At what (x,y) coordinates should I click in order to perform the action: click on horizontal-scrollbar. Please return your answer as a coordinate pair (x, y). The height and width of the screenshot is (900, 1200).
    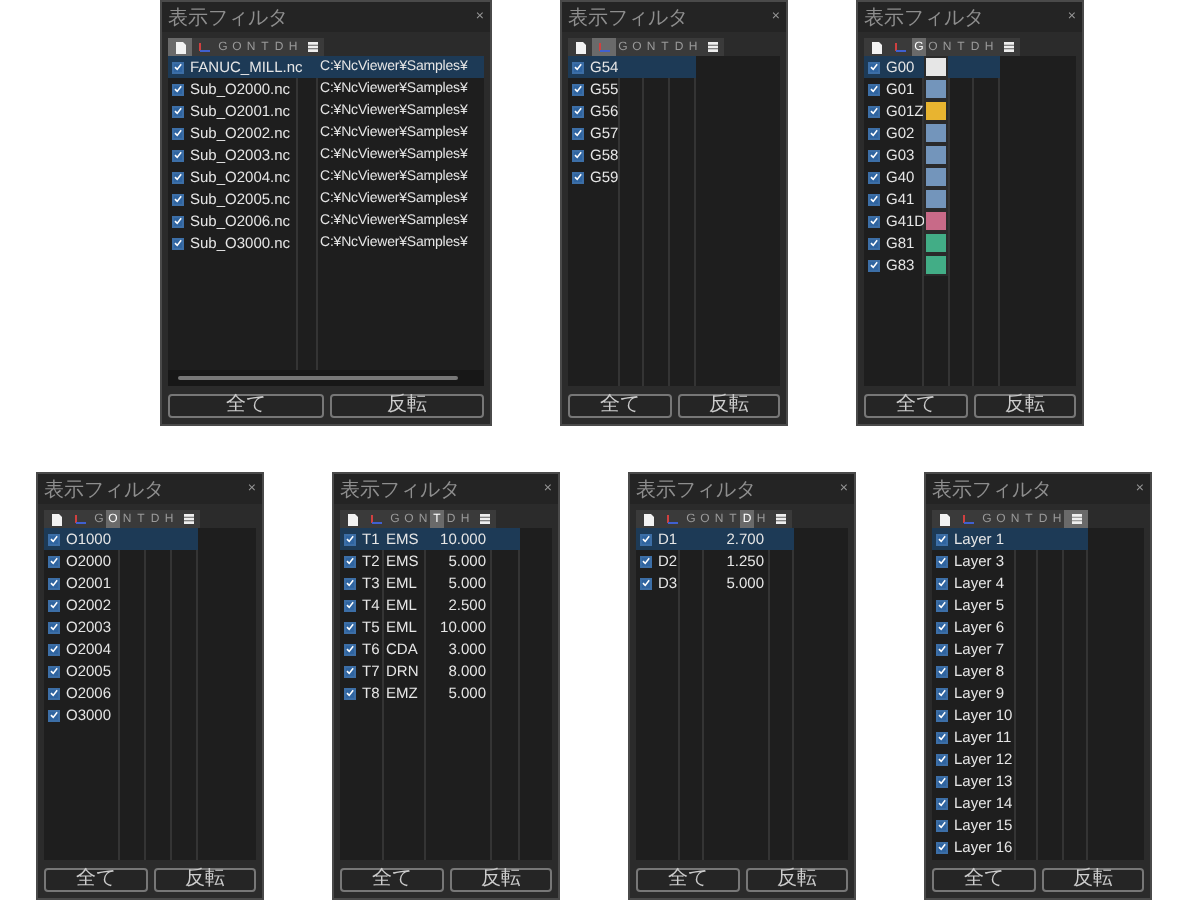
    Looking at the image, I should click on (326, 378).